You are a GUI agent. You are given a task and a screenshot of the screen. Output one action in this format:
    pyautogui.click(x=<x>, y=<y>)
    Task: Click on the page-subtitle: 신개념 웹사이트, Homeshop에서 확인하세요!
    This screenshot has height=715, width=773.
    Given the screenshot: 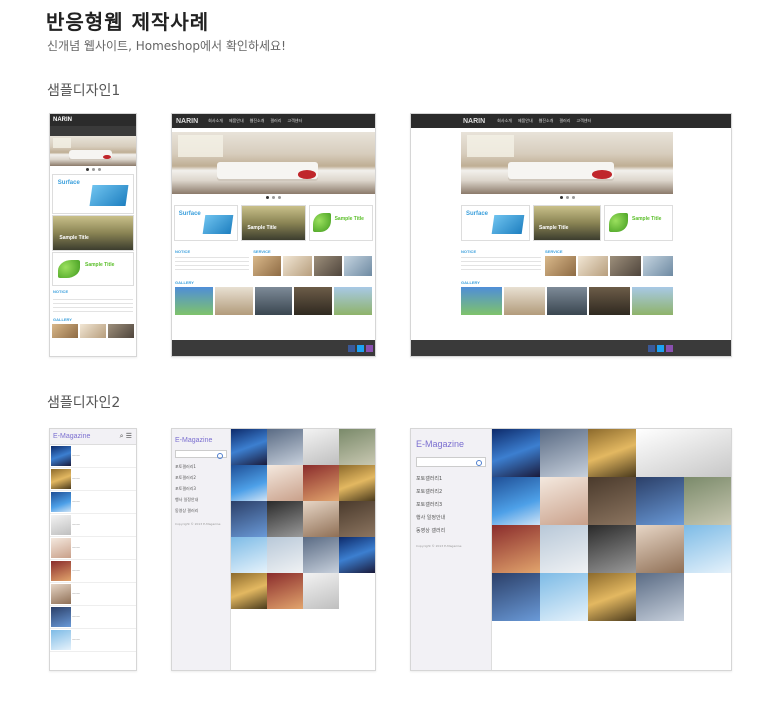 What is the action you would take?
    pyautogui.click(x=166, y=46)
    